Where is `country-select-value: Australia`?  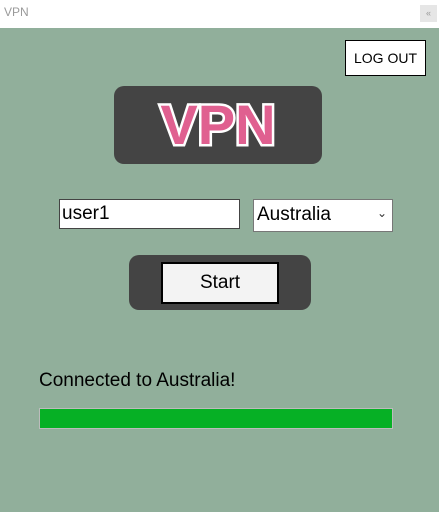
country-select-value: Australia is located at coordinates (294, 214).